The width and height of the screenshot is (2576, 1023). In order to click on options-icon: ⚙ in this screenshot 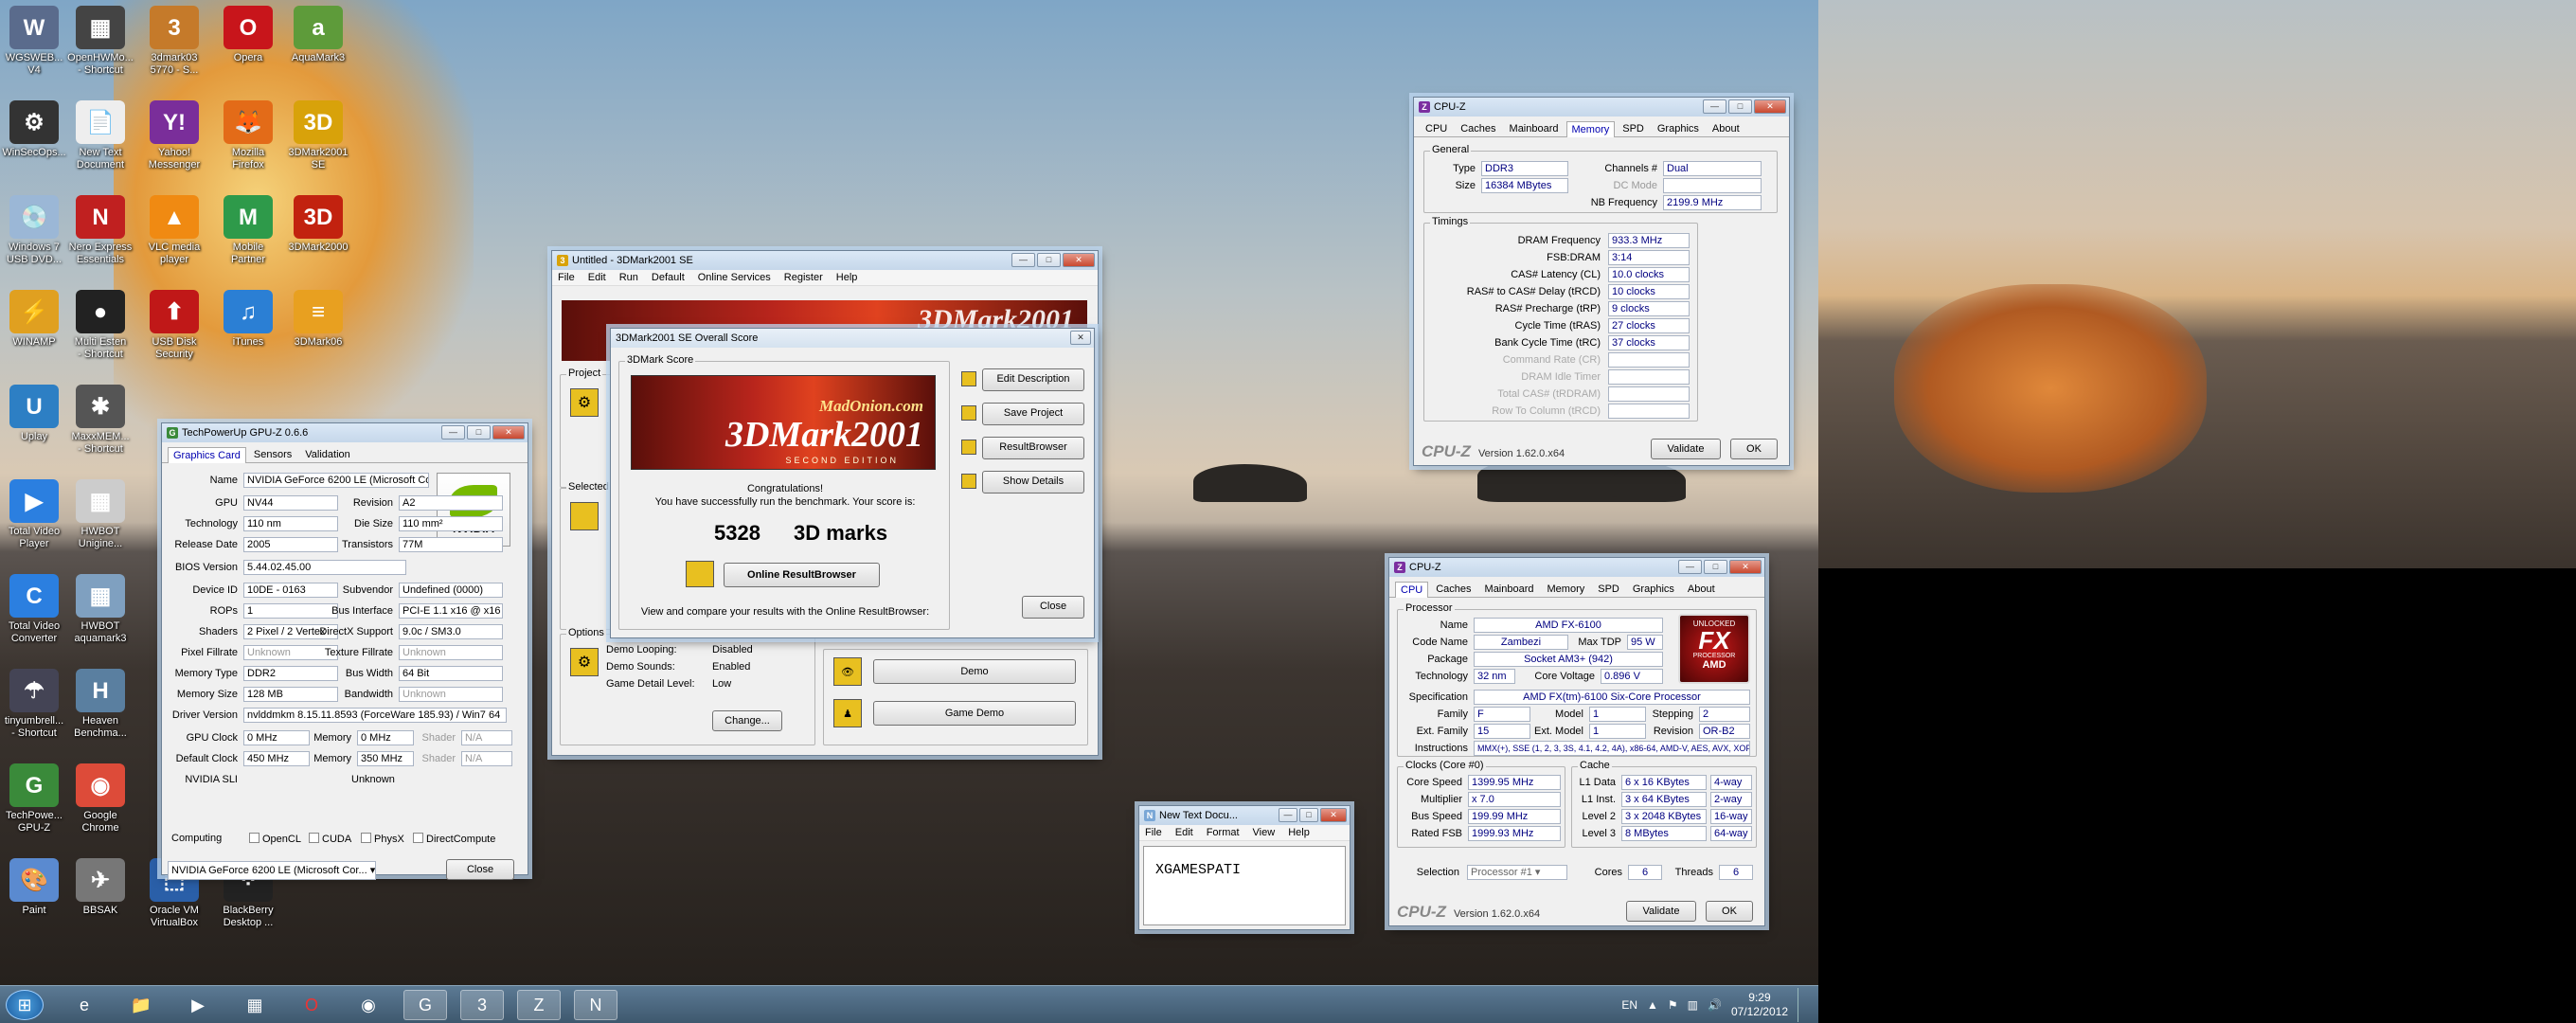, I will do `click(584, 662)`.